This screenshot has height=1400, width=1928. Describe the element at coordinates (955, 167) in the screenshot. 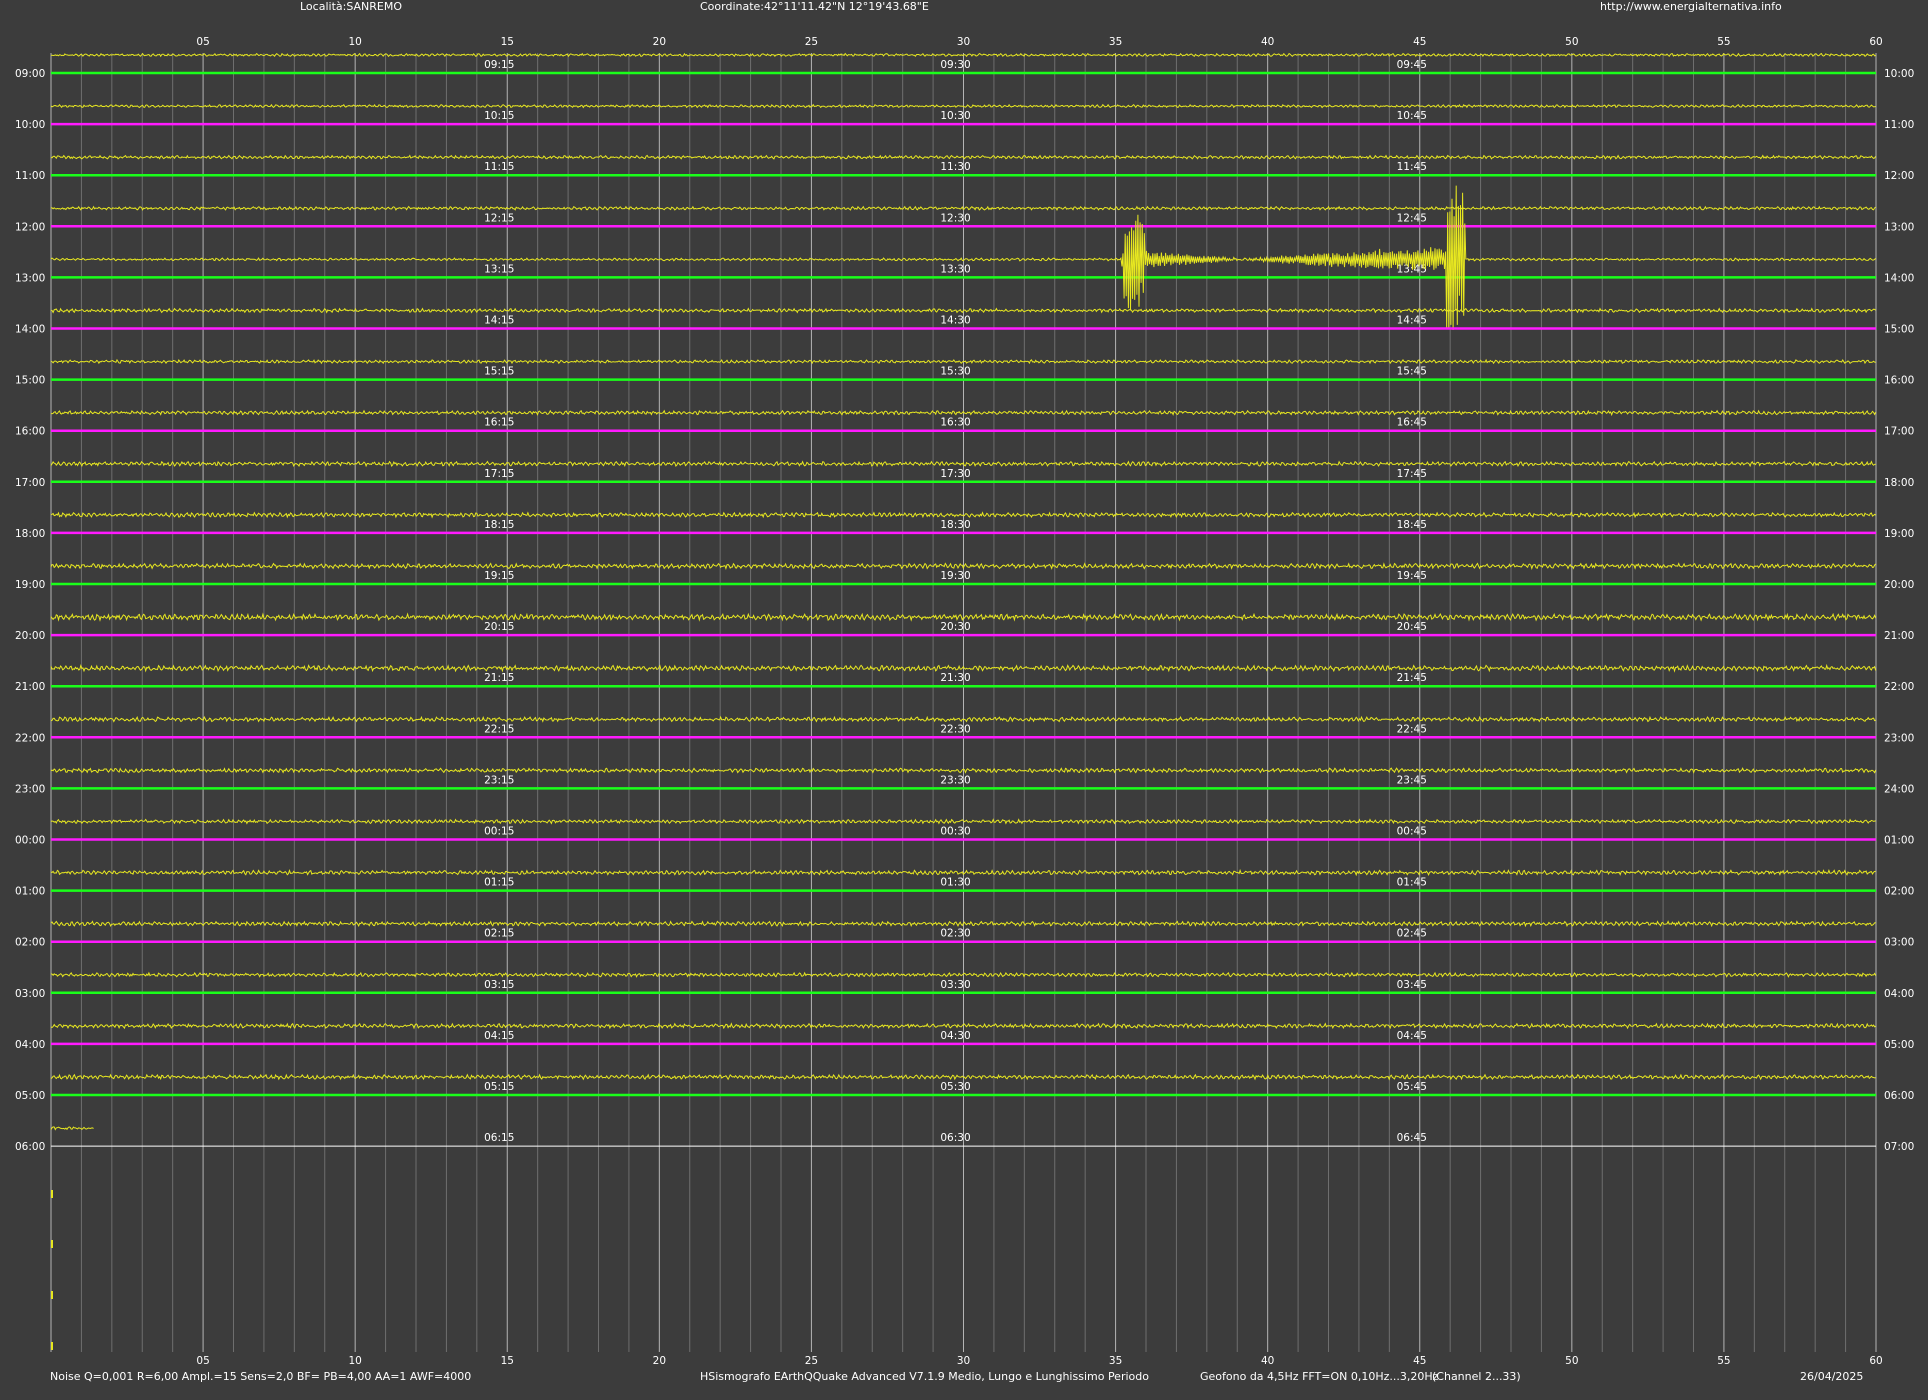

I see `quarter-hour-label: 11:30` at that location.